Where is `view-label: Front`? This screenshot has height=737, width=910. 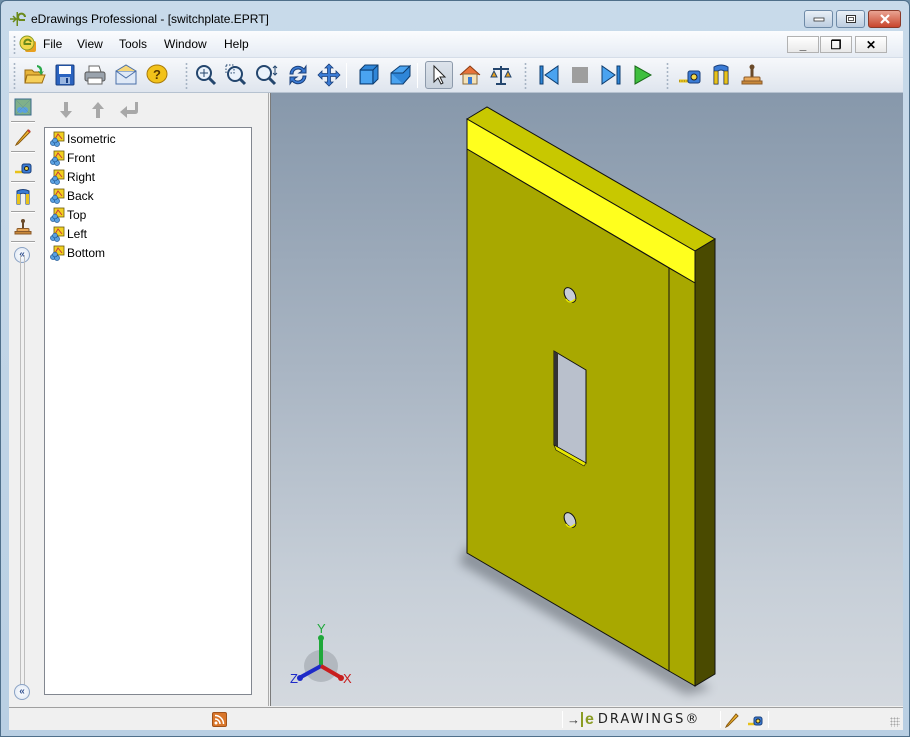
view-label: Front is located at coordinates (81, 158).